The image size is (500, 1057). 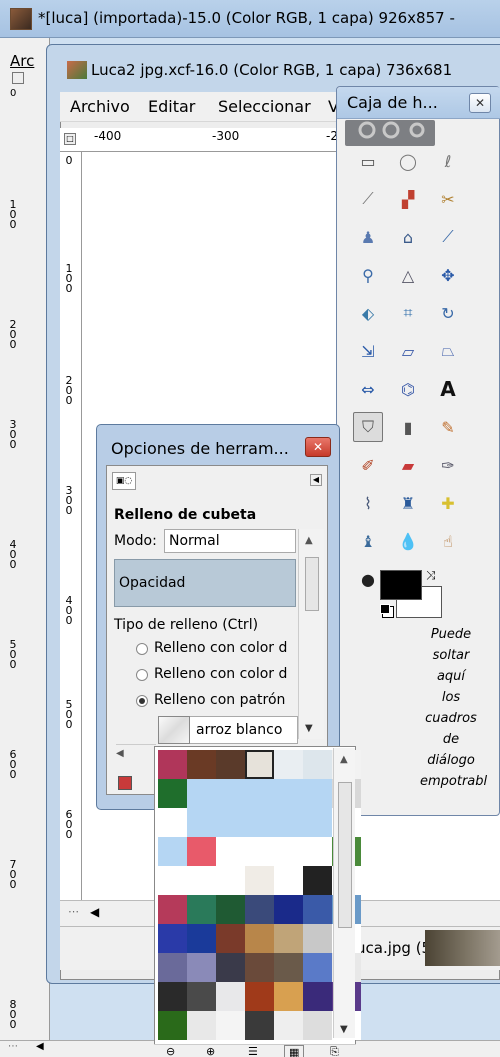 I want to click on paintbrush-icon: ✐, so click(x=368, y=465).